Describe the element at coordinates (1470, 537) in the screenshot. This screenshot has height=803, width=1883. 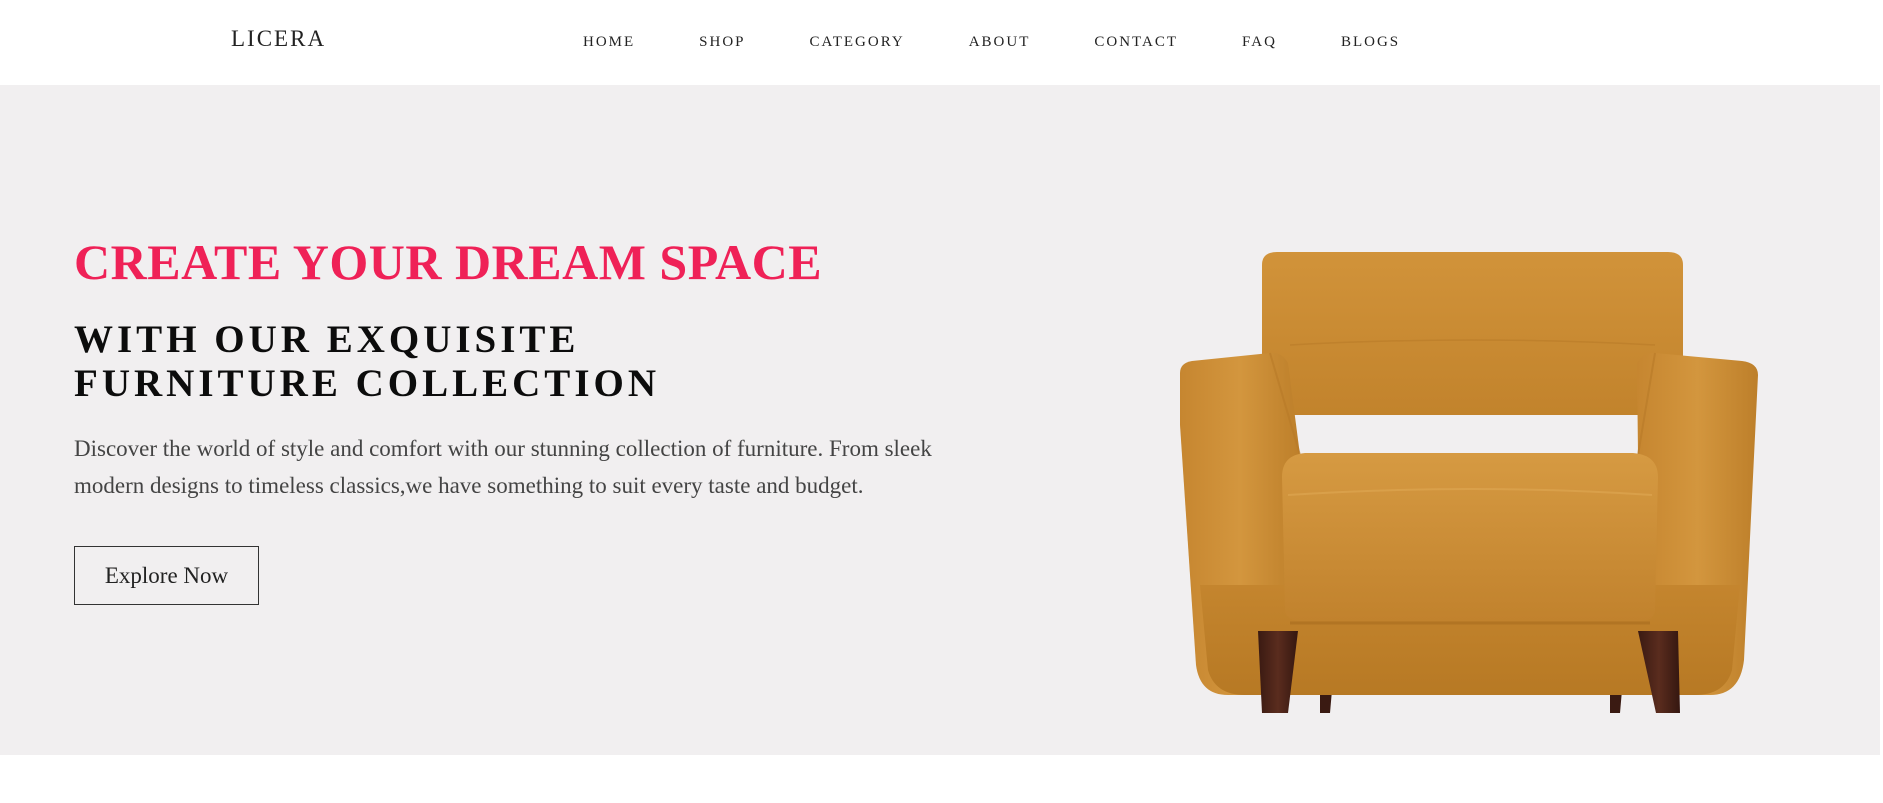
I see `chair-seat-cushion` at that location.